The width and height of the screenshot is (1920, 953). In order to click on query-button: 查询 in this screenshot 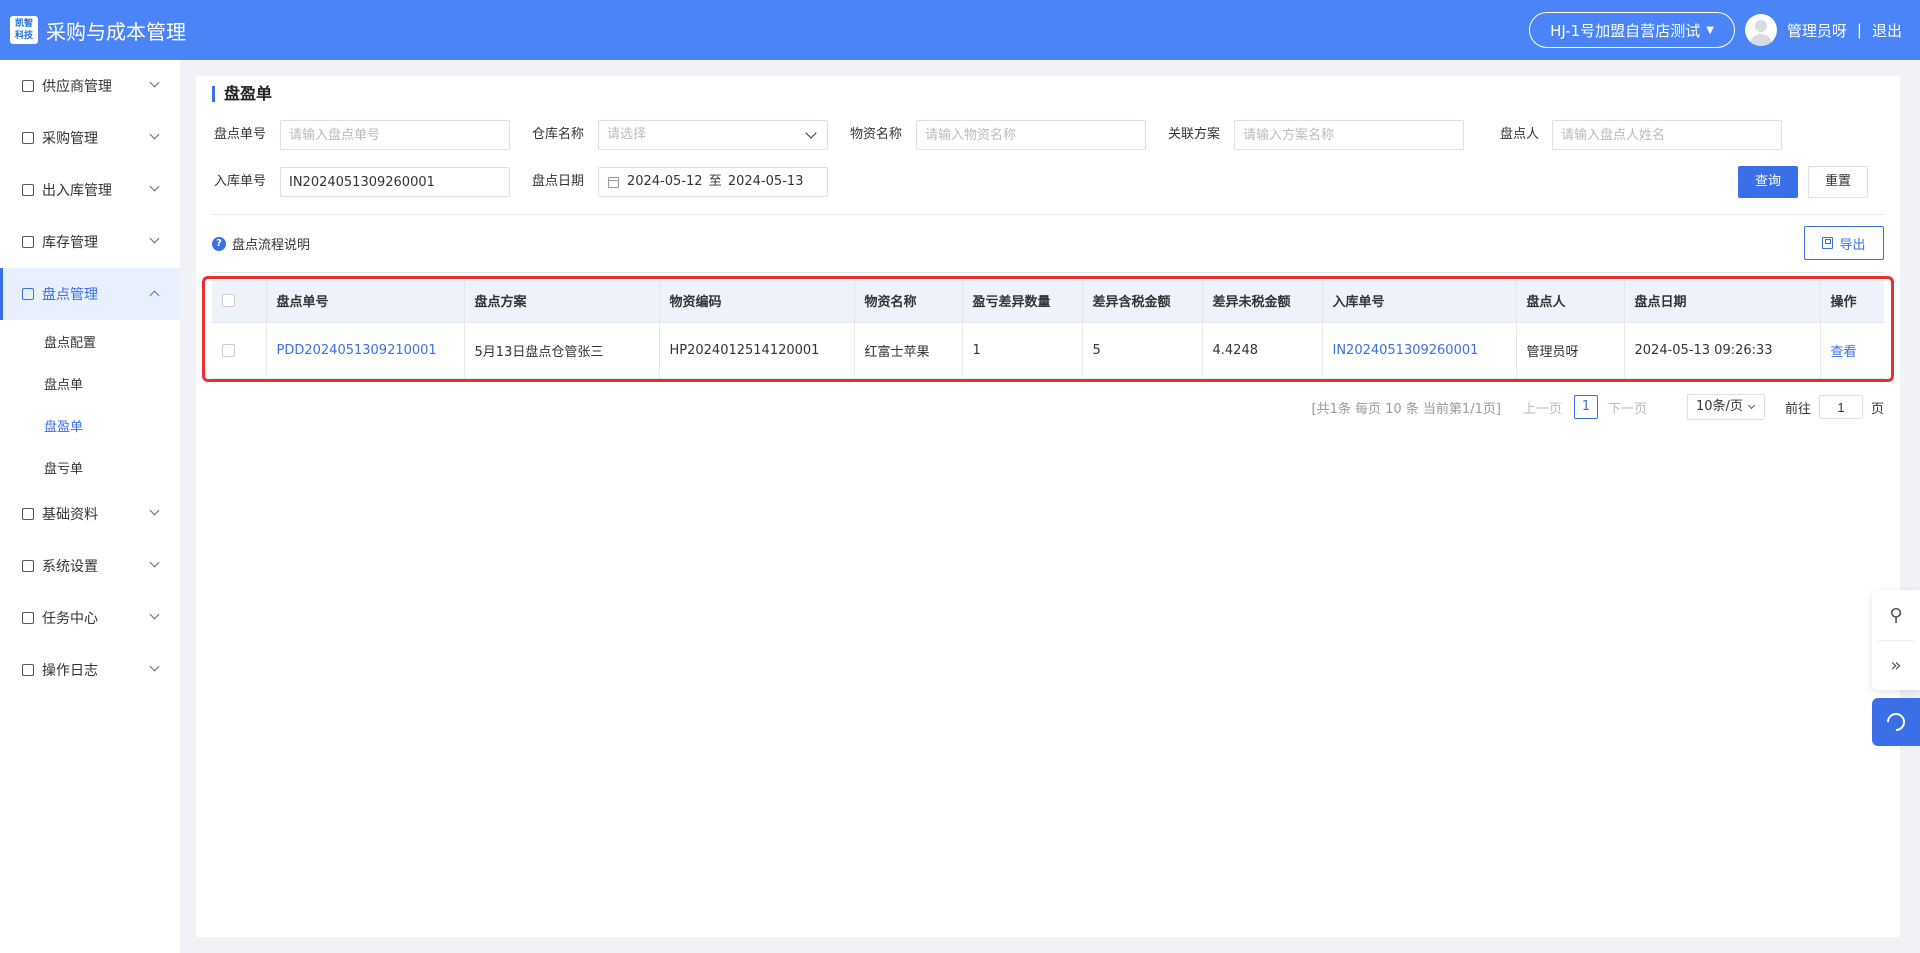, I will do `click(1768, 182)`.